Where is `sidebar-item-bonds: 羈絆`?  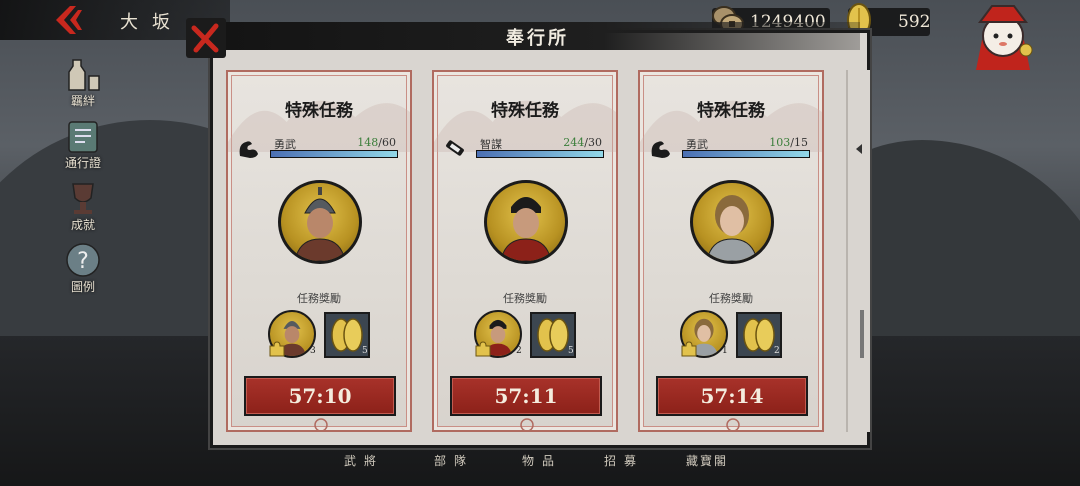
sidebar-item-bonds: 羈絆 is located at coordinates (83, 85).